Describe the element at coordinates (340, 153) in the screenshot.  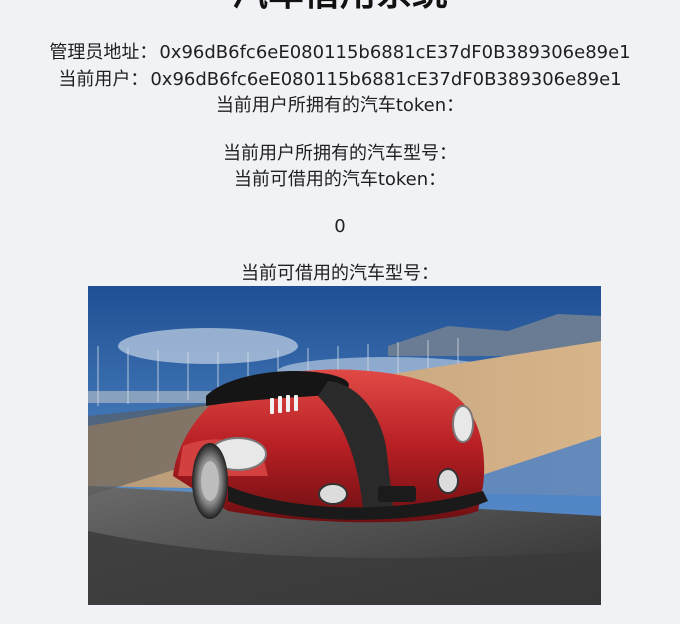
I see `owned-models-label: 当前用户所拥有的汽车型号：` at that location.